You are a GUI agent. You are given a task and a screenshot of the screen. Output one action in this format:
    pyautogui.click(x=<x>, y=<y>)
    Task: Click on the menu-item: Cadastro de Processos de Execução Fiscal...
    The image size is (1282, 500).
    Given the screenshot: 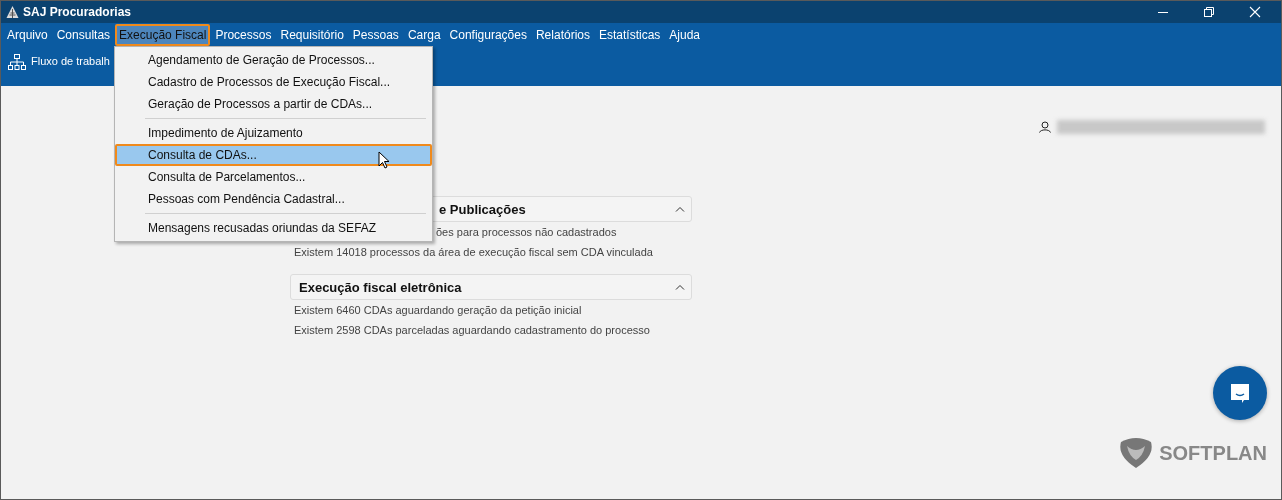 What is the action you would take?
    pyautogui.click(x=273, y=82)
    